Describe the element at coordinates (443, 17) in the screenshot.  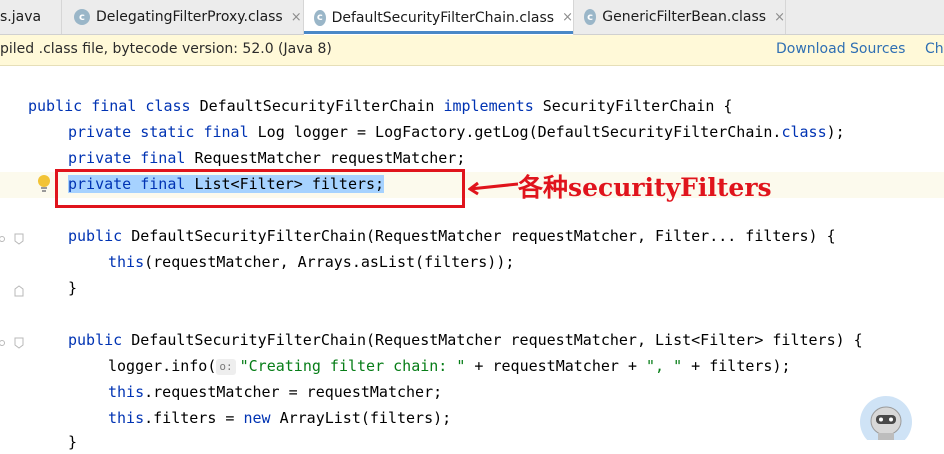
I see `tab-label: DefaultSecurityFilterChain.class` at that location.